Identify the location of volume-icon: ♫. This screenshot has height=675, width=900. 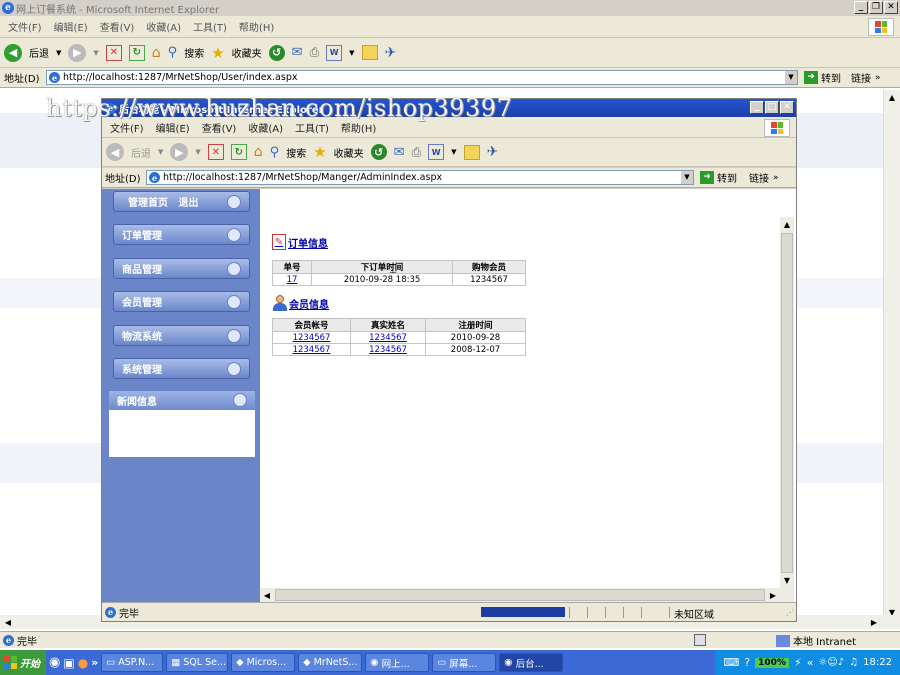
(853, 662).